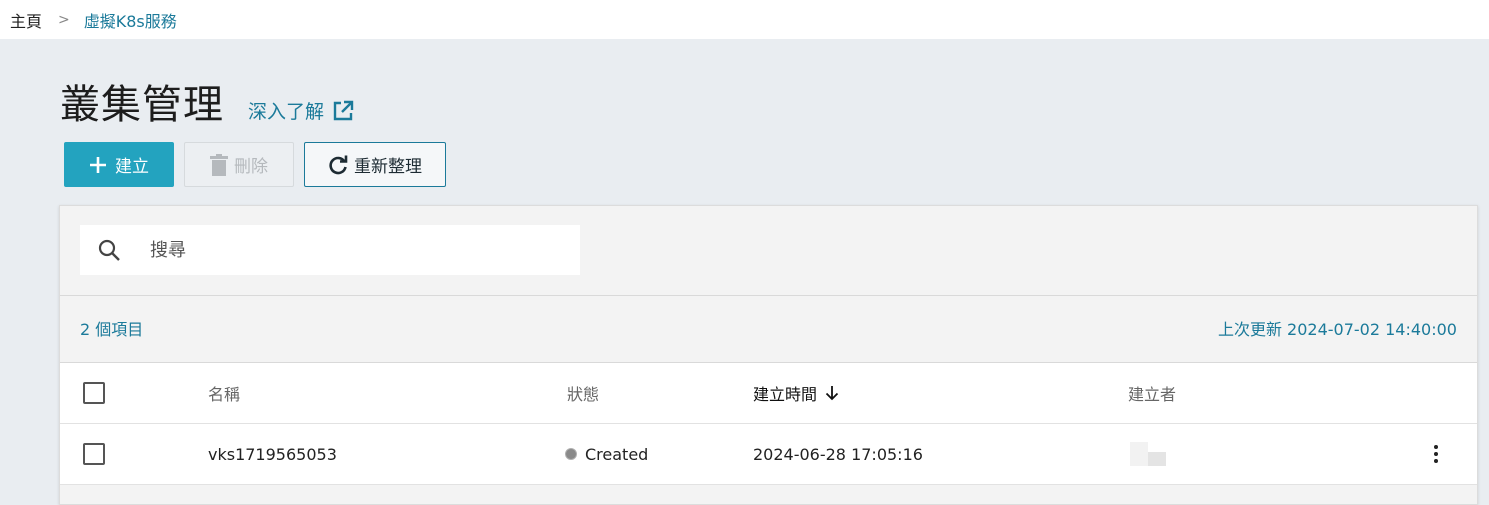 This screenshot has height=505, width=1489. I want to click on column-header-name-label: 名稱, so click(224, 394).